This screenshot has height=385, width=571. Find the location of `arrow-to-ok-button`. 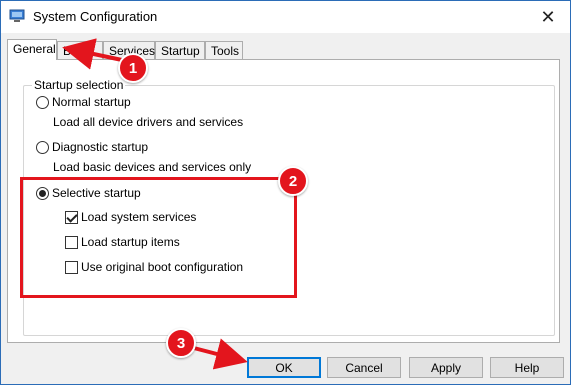

arrow-to-ok-button is located at coordinates (218, 354).